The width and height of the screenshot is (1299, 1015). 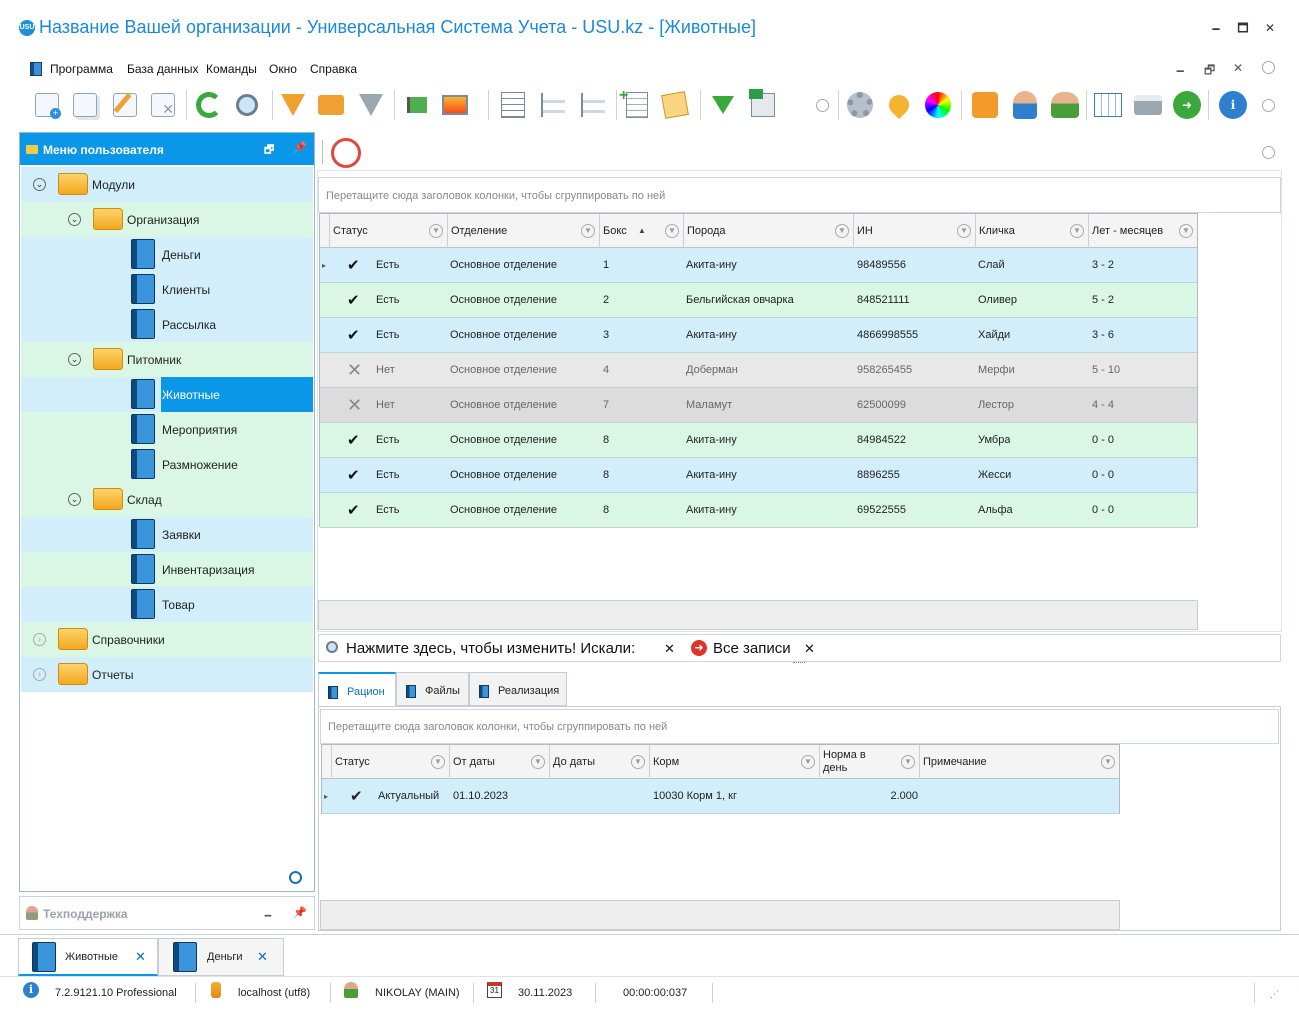 What do you see at coordinates (167, 604) in the screenshot?
I see `tree-item-goods: Товар` at bounding box center [167, 604].